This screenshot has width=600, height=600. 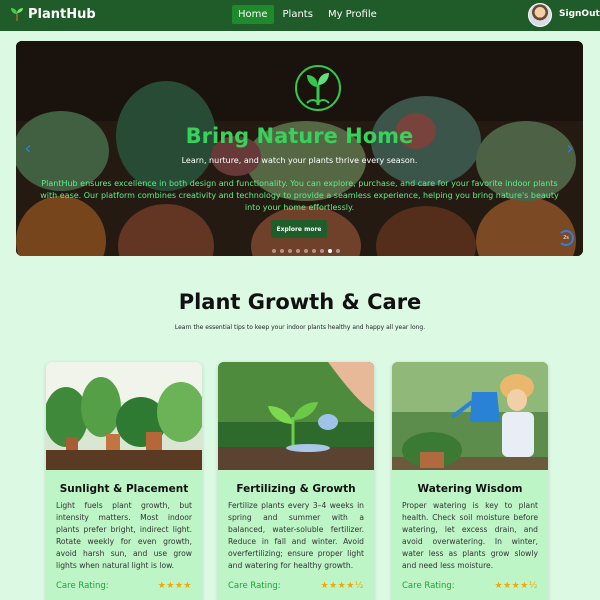 What do you see at coordinates (566, 238) in the screenshot?
I see `autoplay-timer: 2s` at bounding box center [566, 238].